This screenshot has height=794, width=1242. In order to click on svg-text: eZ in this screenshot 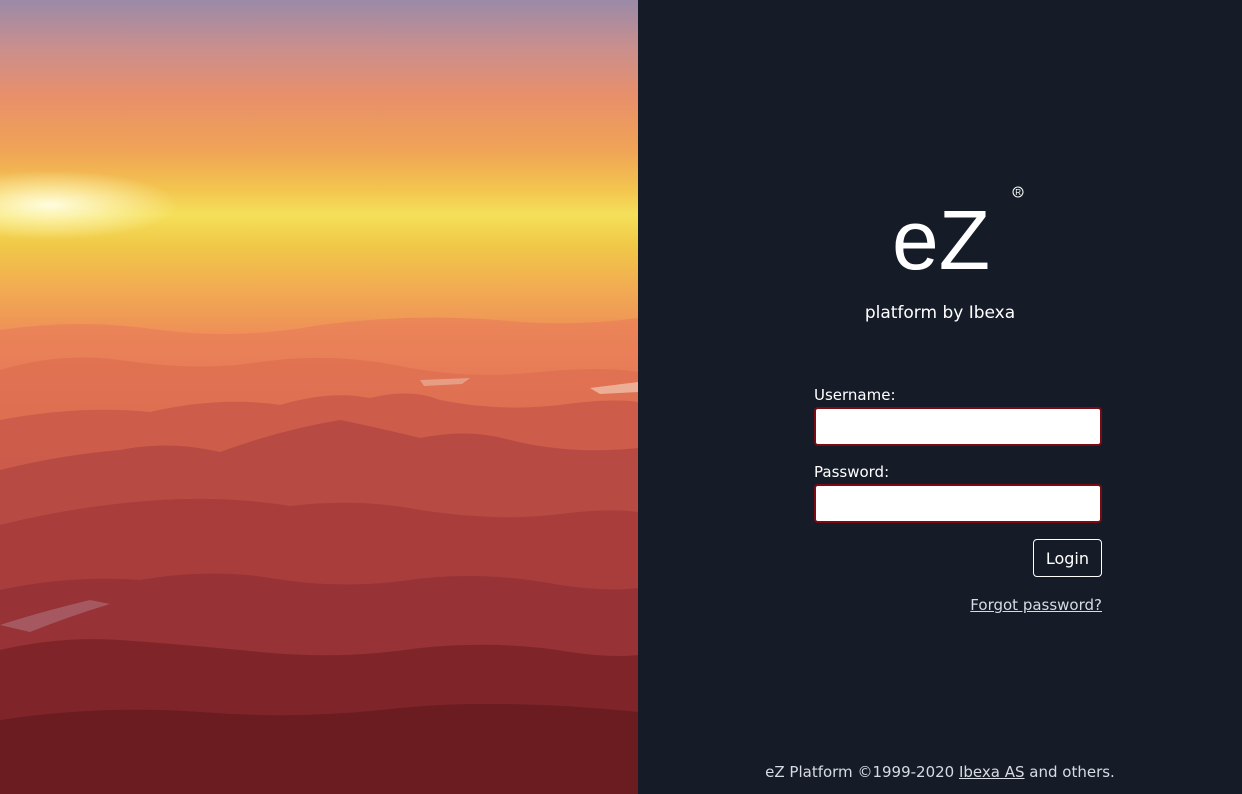, I will do `click(941, 234)`.